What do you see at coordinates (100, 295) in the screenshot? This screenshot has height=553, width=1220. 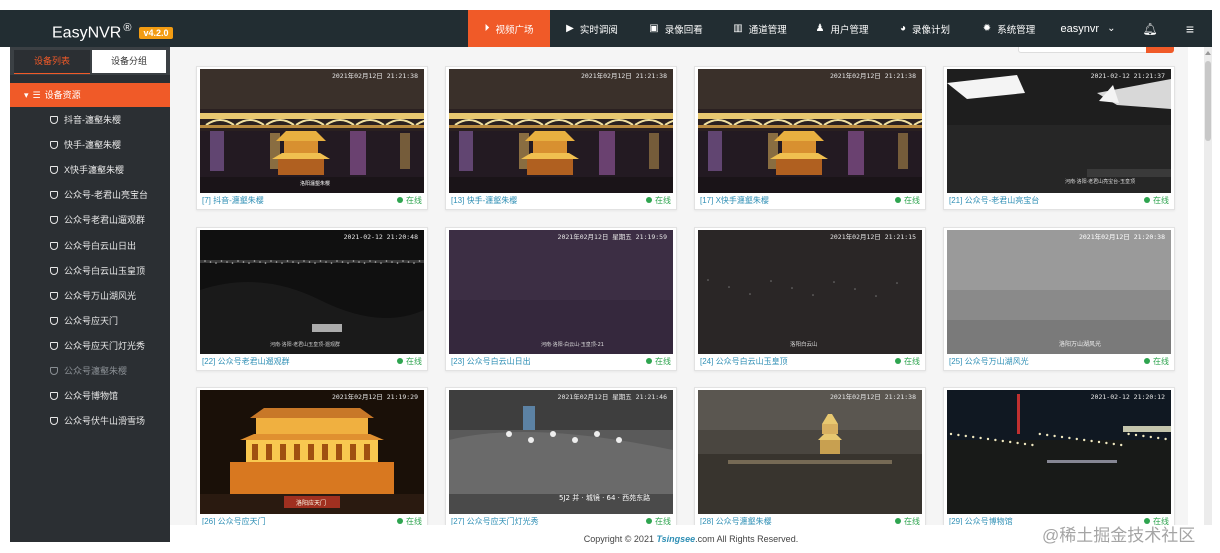 I see `sidebar-device-label: 公众号万山湖风光` at bounding box center [100, 295].